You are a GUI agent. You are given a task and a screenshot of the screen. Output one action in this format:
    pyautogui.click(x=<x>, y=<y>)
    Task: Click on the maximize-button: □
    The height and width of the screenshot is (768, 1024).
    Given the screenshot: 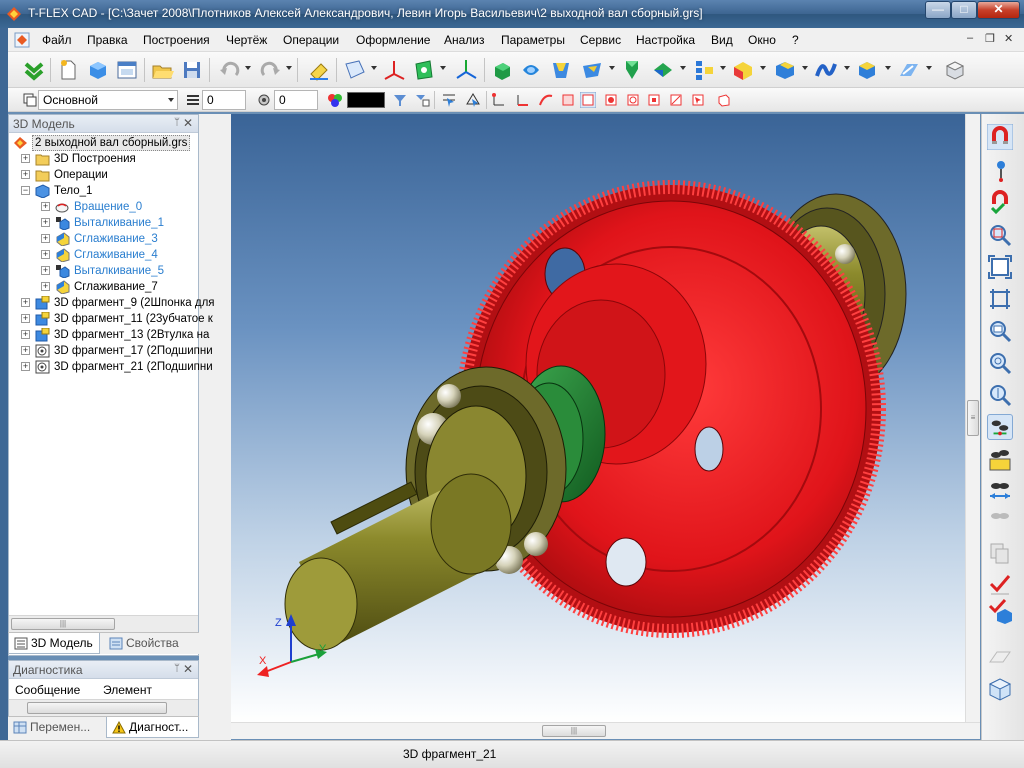 What is the action you would take?
    pyautogui.click(x=964, y=10)
    